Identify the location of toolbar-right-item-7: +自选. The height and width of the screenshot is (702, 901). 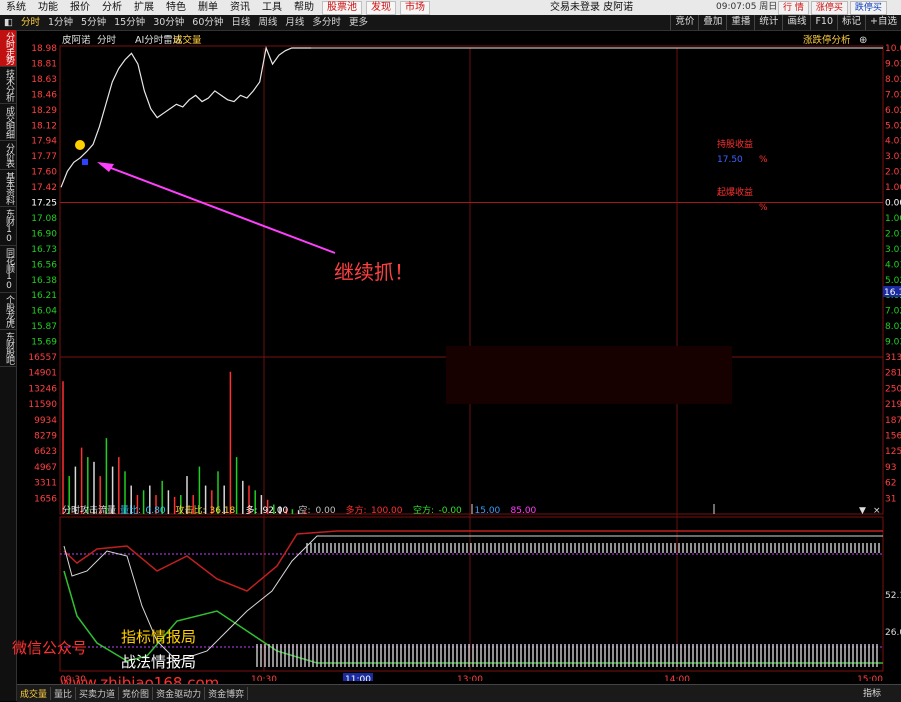
(883, 22).